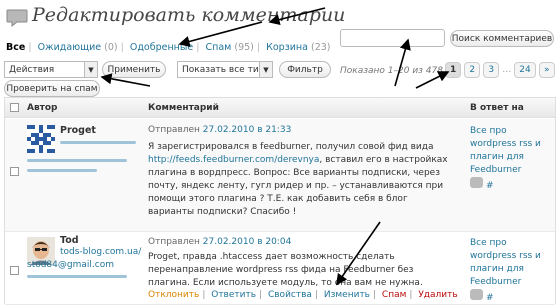 Image resolution: width=560 pixels, height=305 pixels. I want to click on page-1: 1, so click(453, 70).